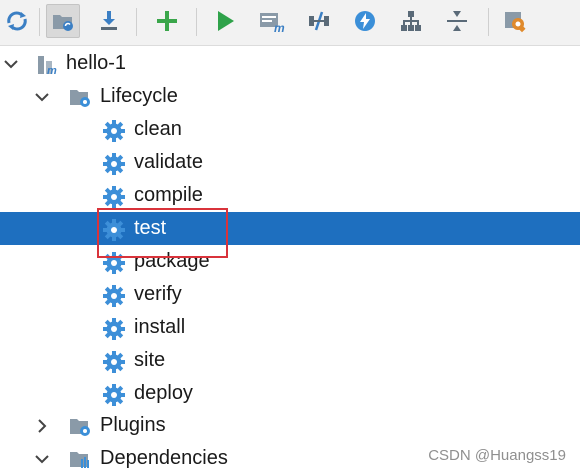  I want to click on lifecycle-phase-verify: verify, so click(290, 294).